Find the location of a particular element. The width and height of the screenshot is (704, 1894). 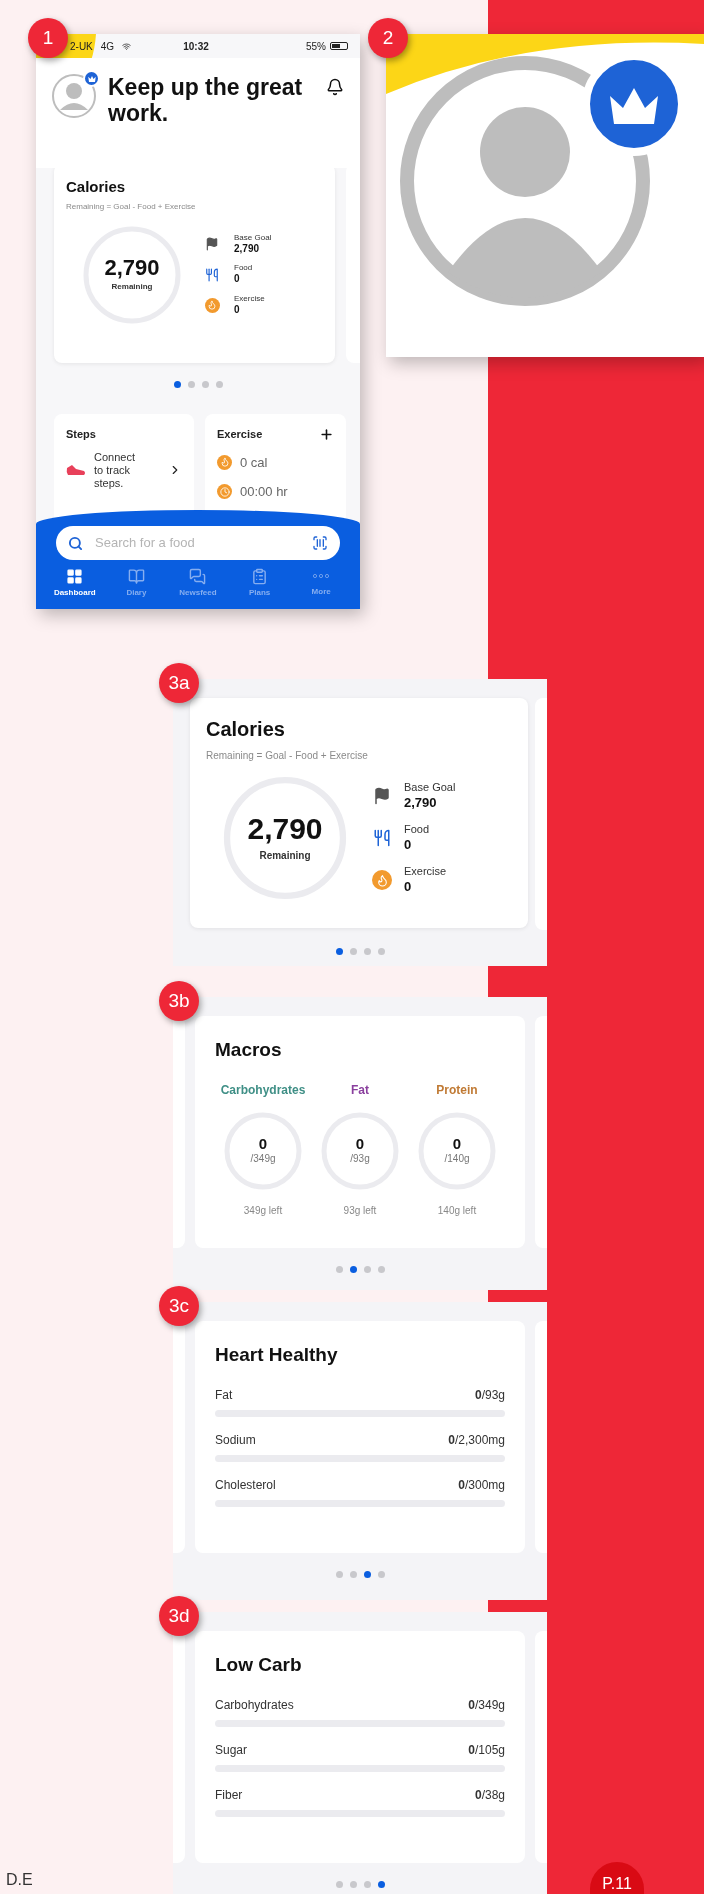

nav-tab: Dashboard is located at coordinates (74, 583).